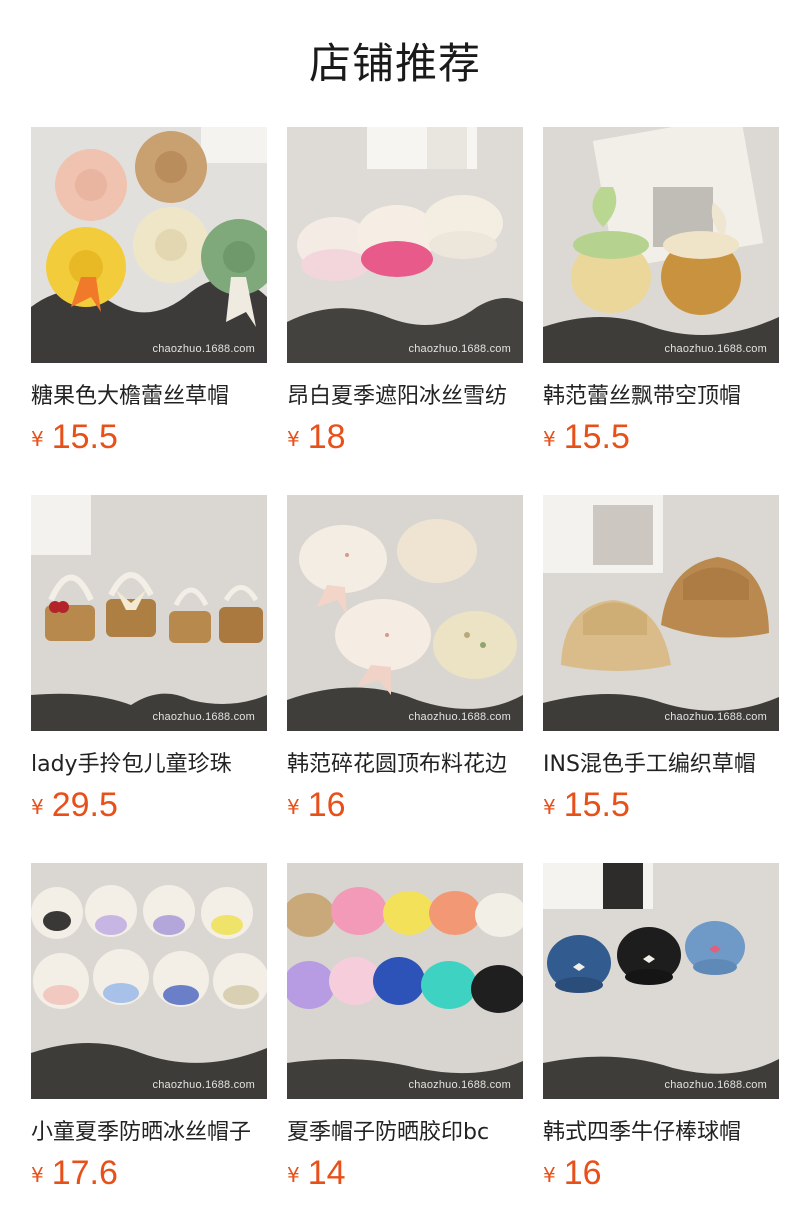 The height and width of the screenshot is (1232, 790). Describe the element at coordinates (405, 397) in the screenshot. I see `product-name: 昂白夏季遮阳冰丝雪纺` at that location.